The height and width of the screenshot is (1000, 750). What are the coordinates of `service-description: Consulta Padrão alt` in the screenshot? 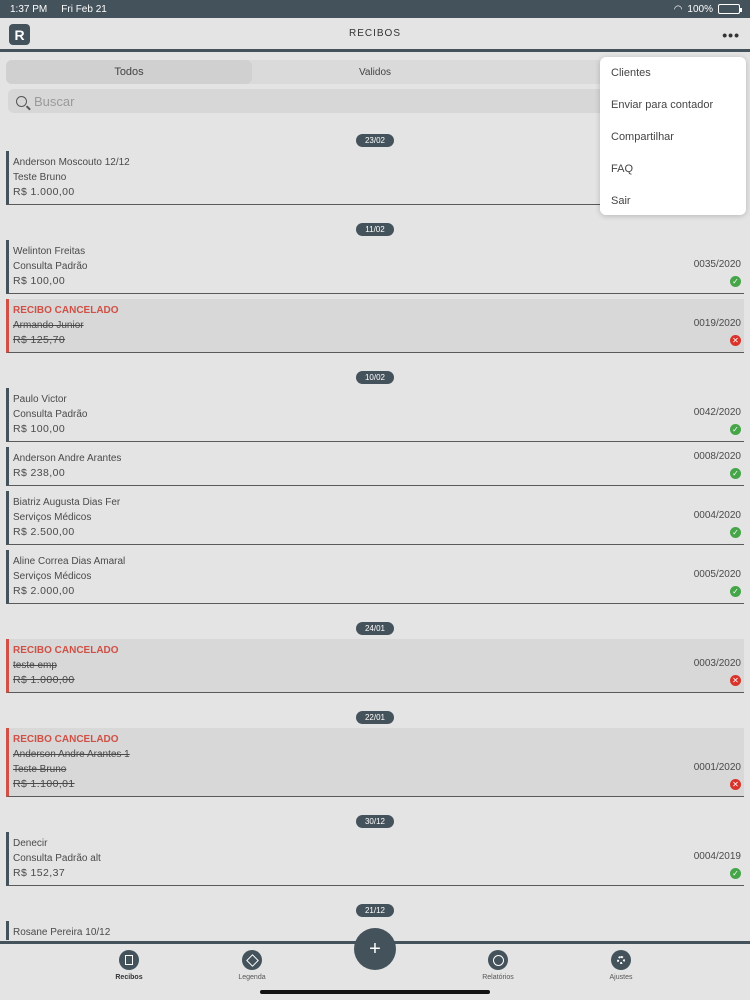 It's located at (57, 858).